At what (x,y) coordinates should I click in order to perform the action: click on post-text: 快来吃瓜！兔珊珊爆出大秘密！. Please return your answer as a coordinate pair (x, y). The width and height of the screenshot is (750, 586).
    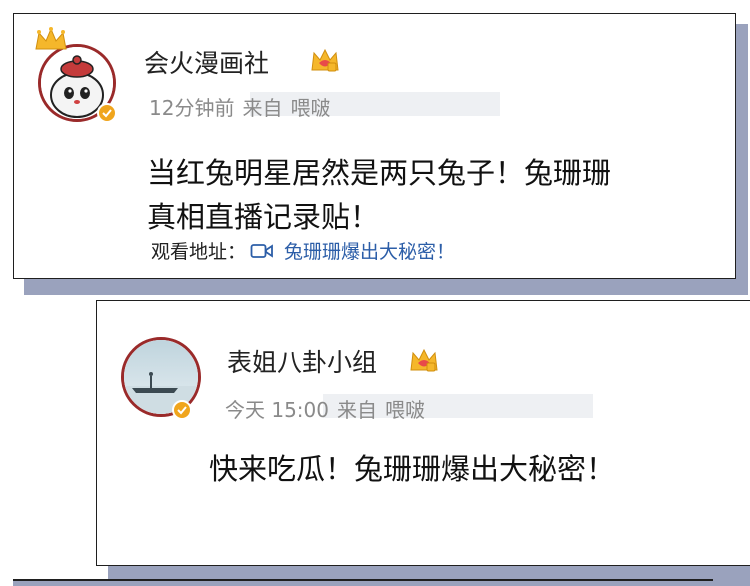
    Looking at the image, I should click on (412, 469).